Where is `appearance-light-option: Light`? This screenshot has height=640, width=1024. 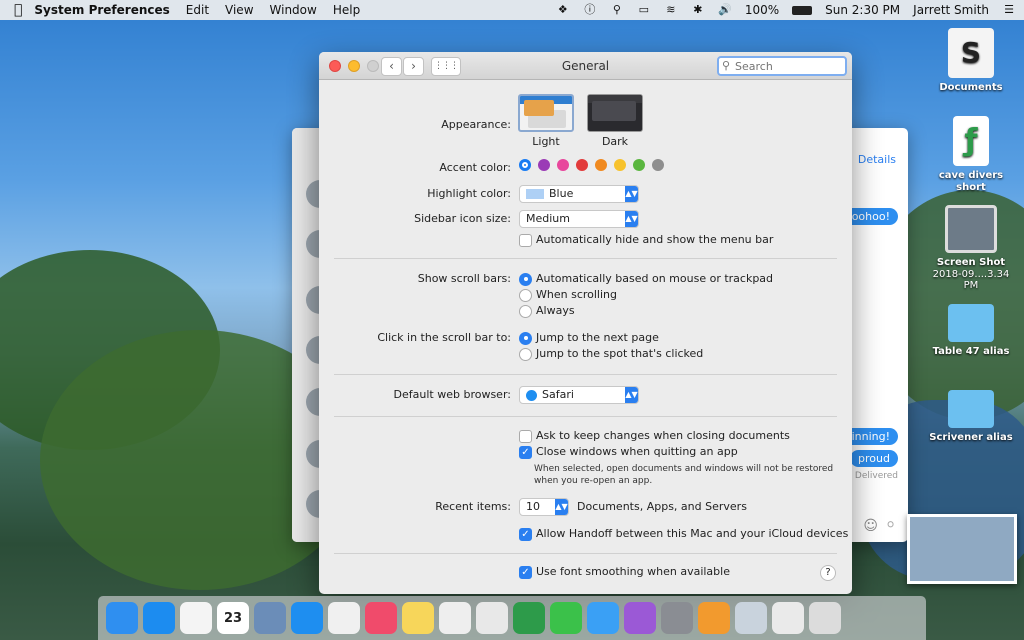
appearance-light-option: Light is located at coordinates (546, 121).